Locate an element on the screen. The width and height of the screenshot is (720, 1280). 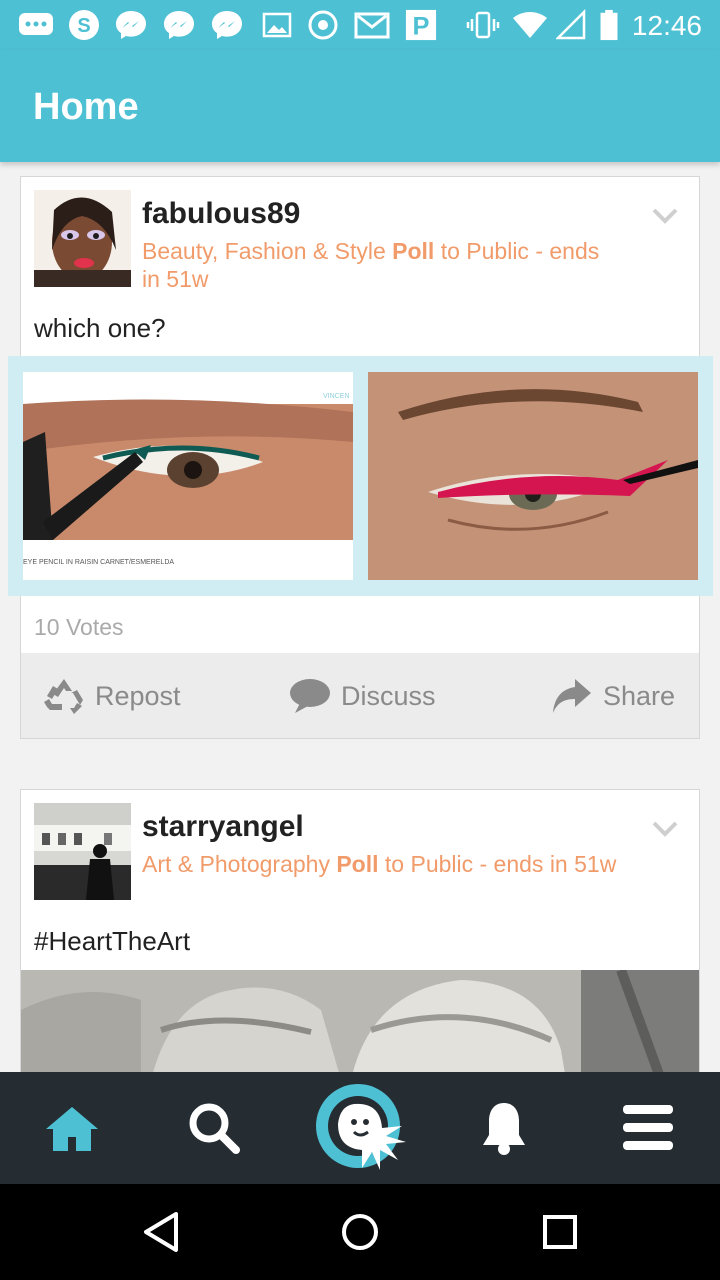
repost-label: Repost is located at coordinates (138, 695).